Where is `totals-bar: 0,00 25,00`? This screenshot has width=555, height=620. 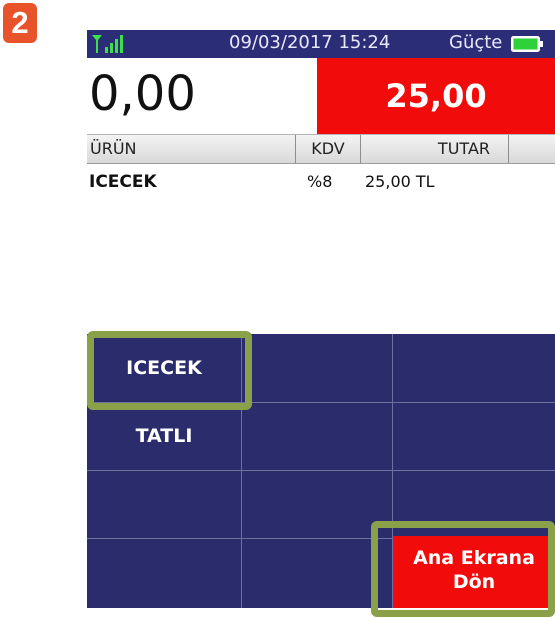
totals-bar: 0,00 25,00 is located at coordinates (321, 96).